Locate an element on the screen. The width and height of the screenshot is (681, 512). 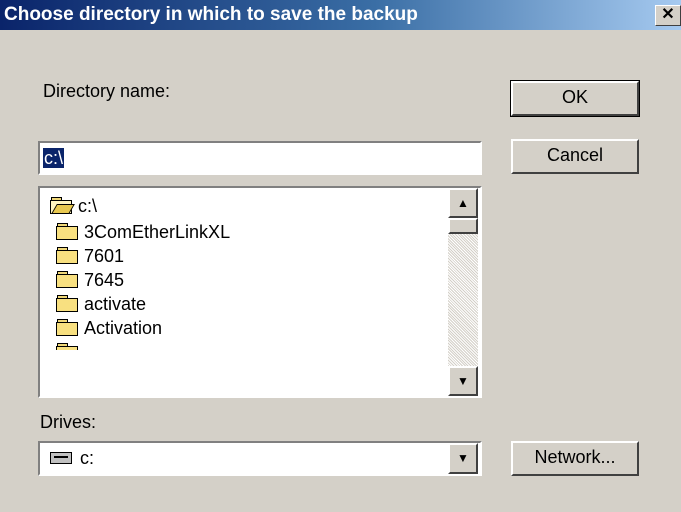
arrow-down-icon: ▼ is located at coordinates (463, 381).